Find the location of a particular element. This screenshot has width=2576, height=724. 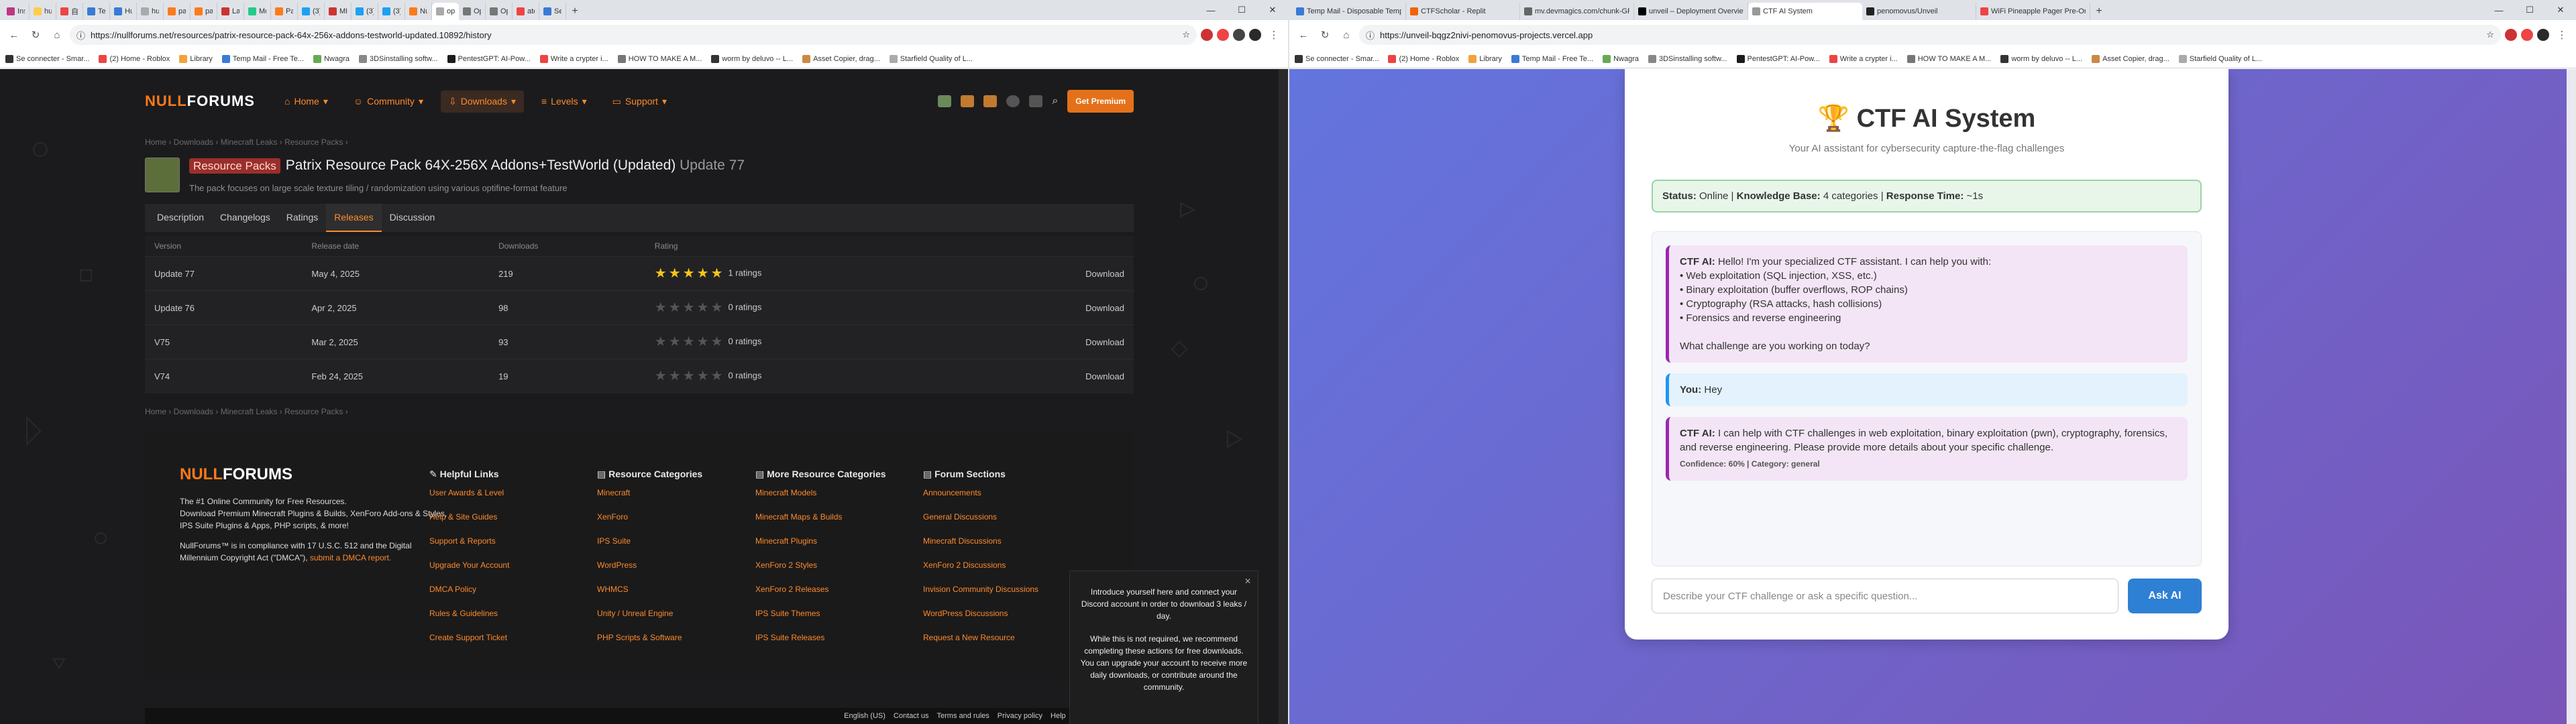

search-icon: ⌕ is located at coordinates (1055, 101).